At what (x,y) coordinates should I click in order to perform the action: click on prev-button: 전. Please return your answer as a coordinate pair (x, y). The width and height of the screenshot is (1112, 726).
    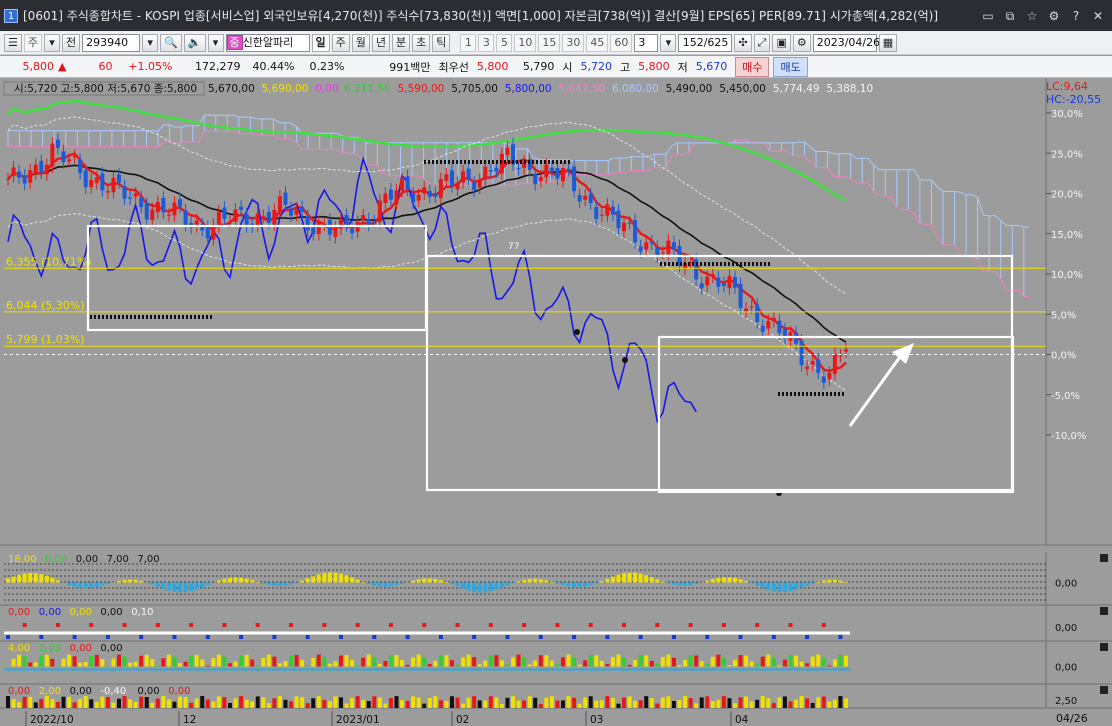
    Looking at the image, I should click on (71, 42).